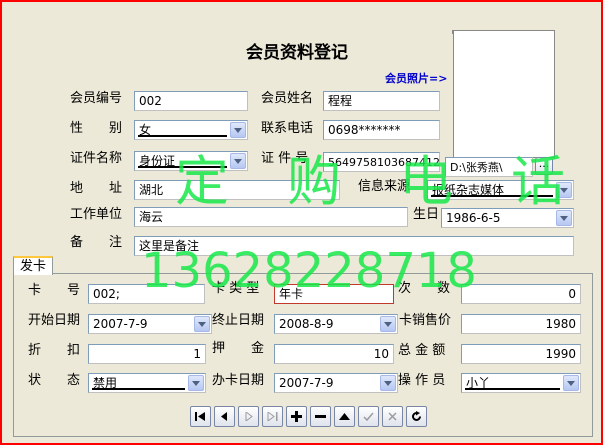  I want to click on watermark-line2: 13628228718, so click(309, 271).